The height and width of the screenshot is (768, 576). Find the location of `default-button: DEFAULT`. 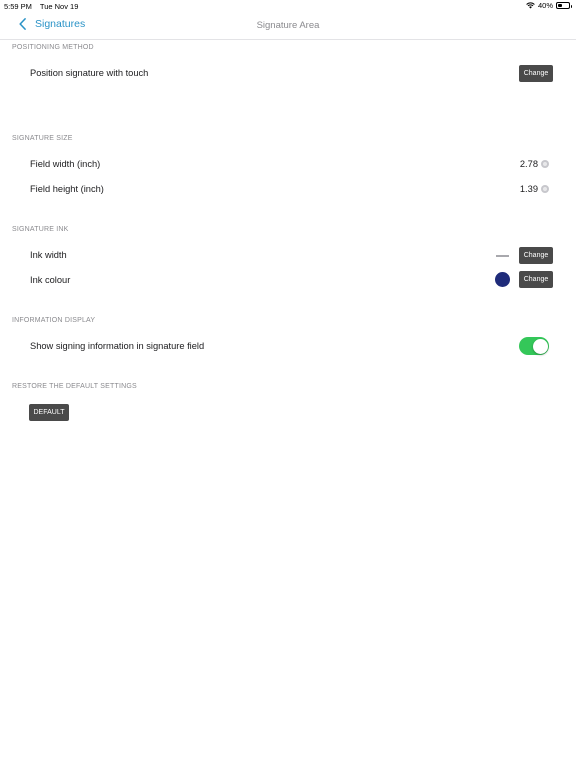

default-button: DEFAULT is located at coordinates (49, 412).